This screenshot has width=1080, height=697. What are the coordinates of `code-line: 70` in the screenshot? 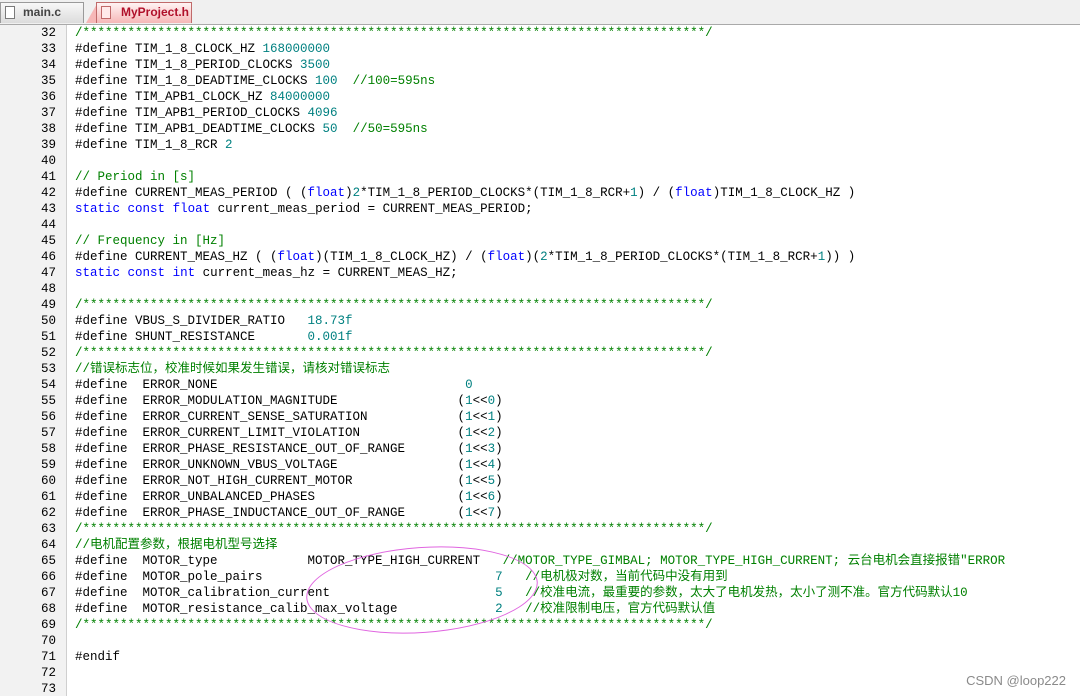 It's located at (540, 641).